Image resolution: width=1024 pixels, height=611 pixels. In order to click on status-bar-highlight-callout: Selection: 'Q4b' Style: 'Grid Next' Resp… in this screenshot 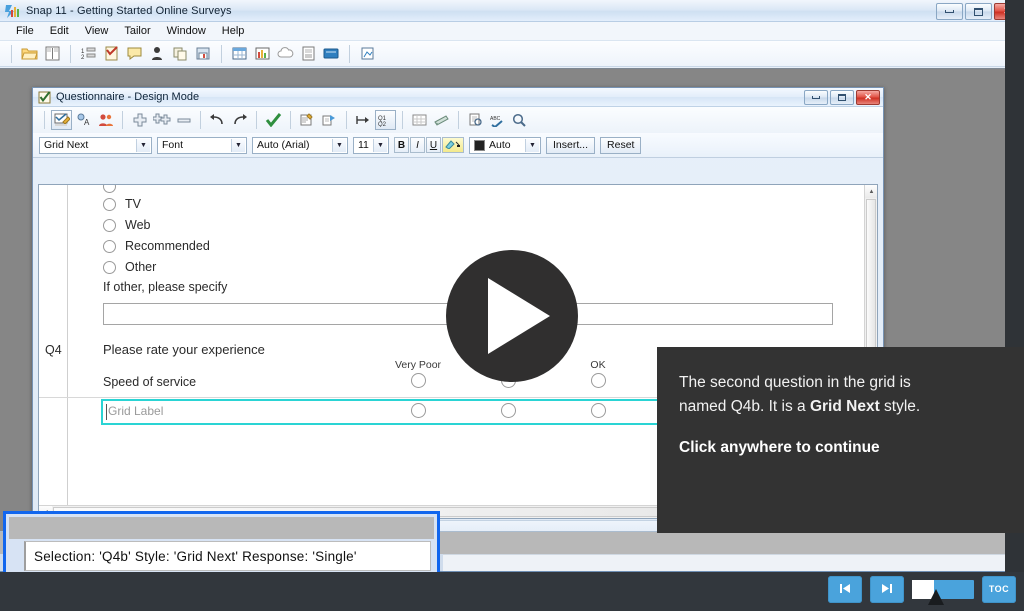, I will do `click(221, 543)`.